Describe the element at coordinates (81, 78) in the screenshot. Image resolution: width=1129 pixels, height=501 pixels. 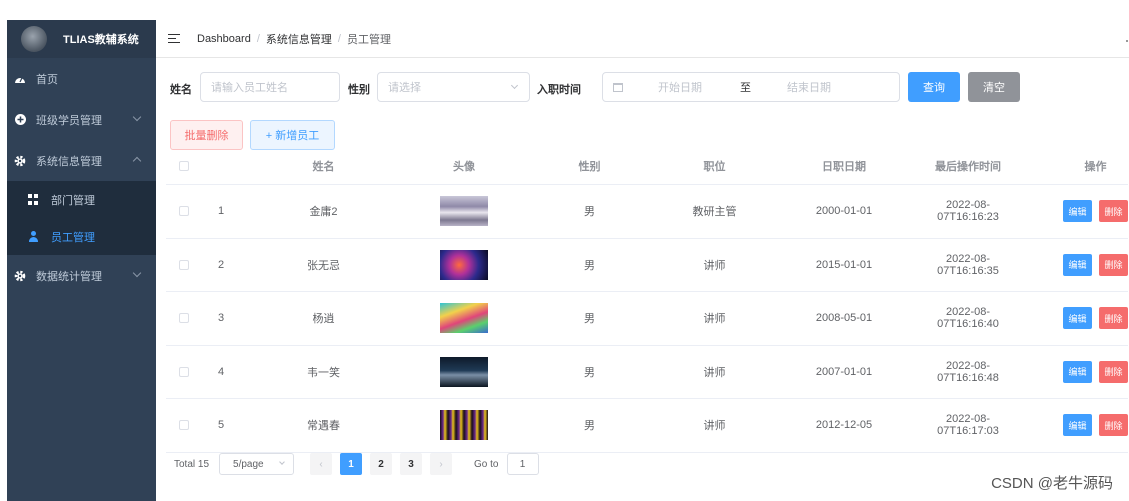
I see `menu-item-home: 首页` at that location.